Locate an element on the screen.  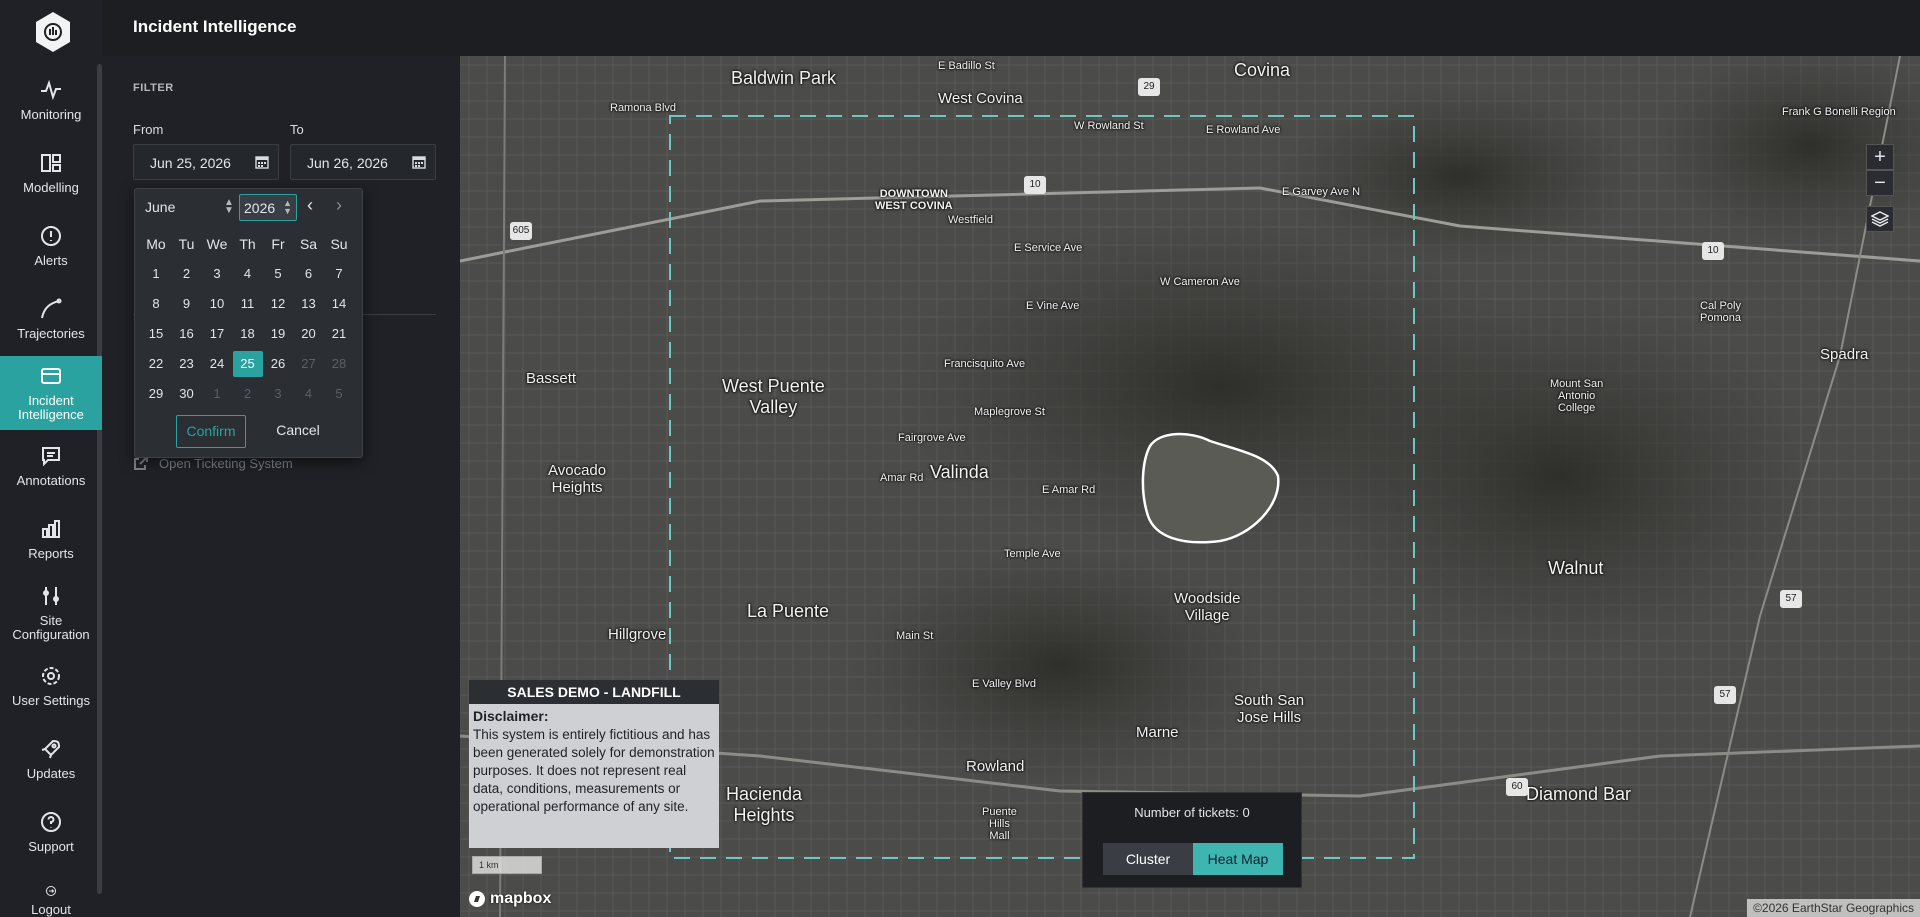
calendar-day: 18 is located at coordinates (248, 334).